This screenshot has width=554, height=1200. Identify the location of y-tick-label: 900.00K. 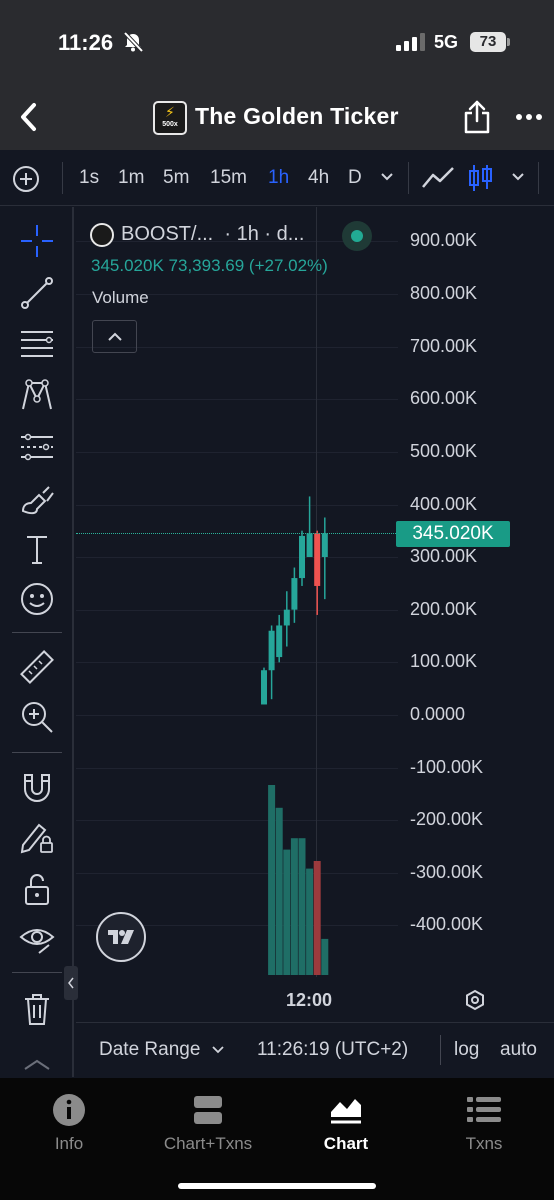
(444, 240).